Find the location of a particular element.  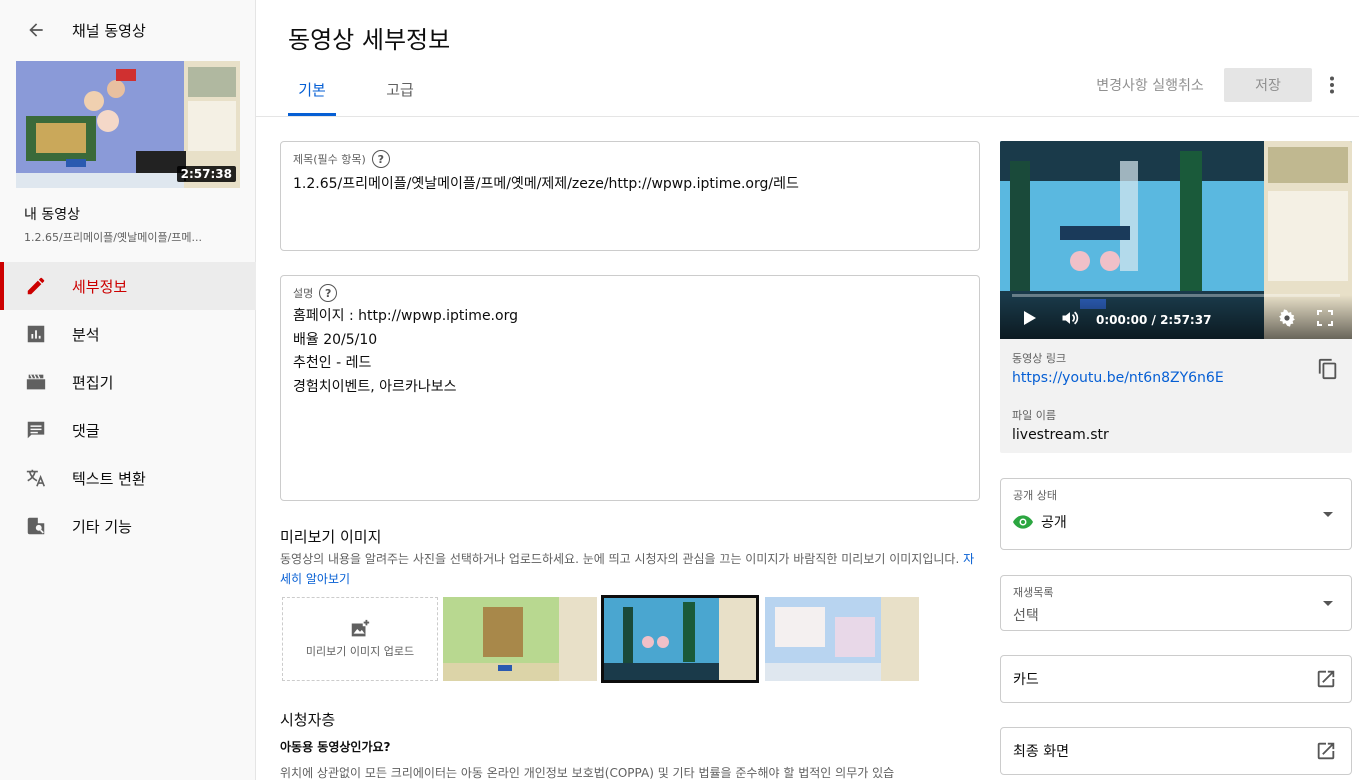

analytics-icon is located at coordinates (36, 334).